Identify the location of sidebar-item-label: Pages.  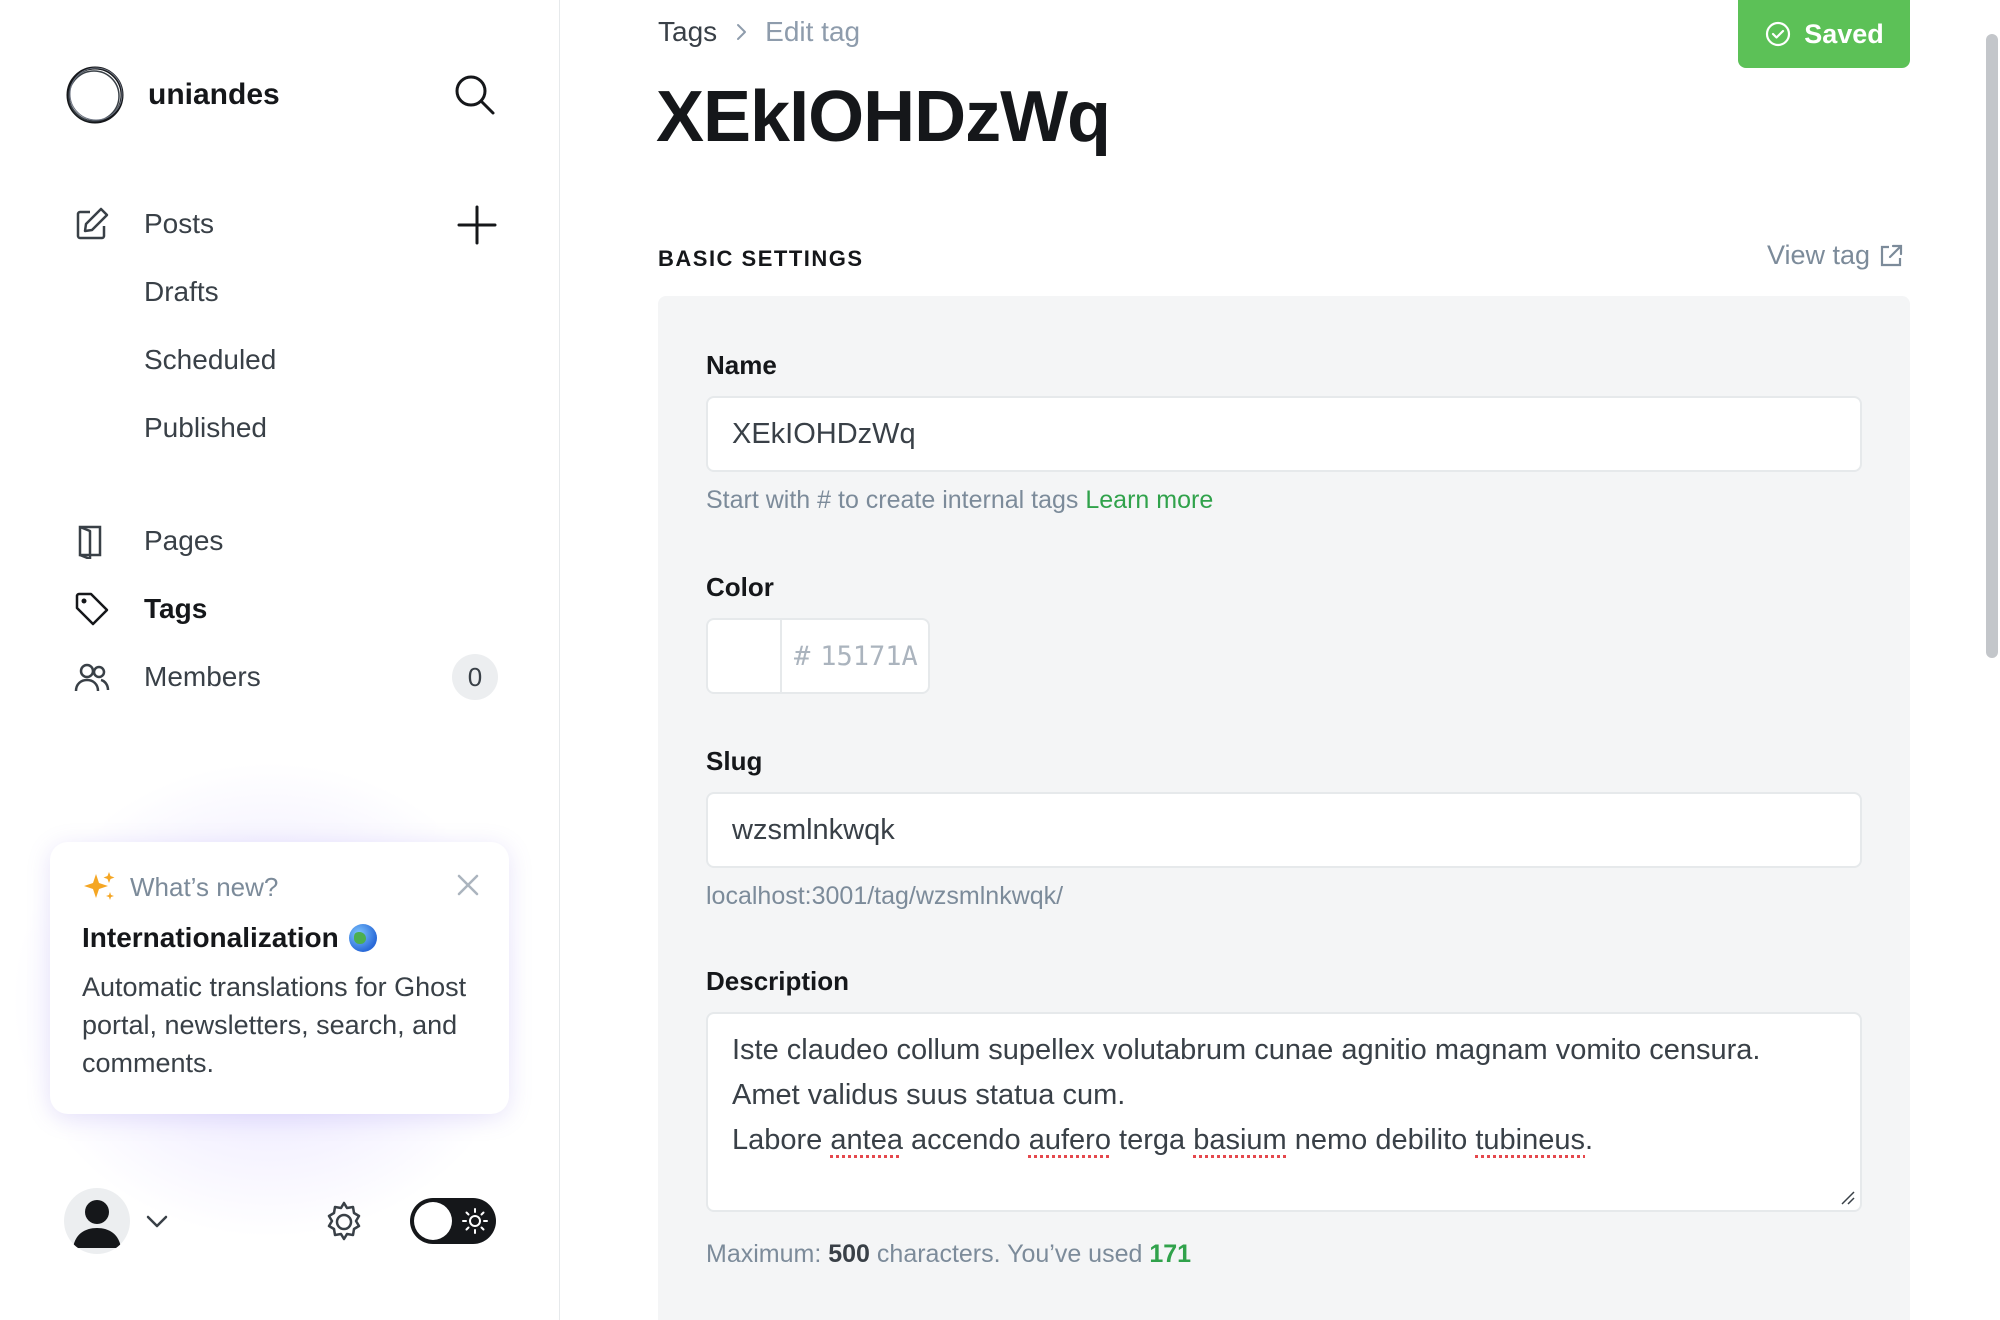
(184, 540).